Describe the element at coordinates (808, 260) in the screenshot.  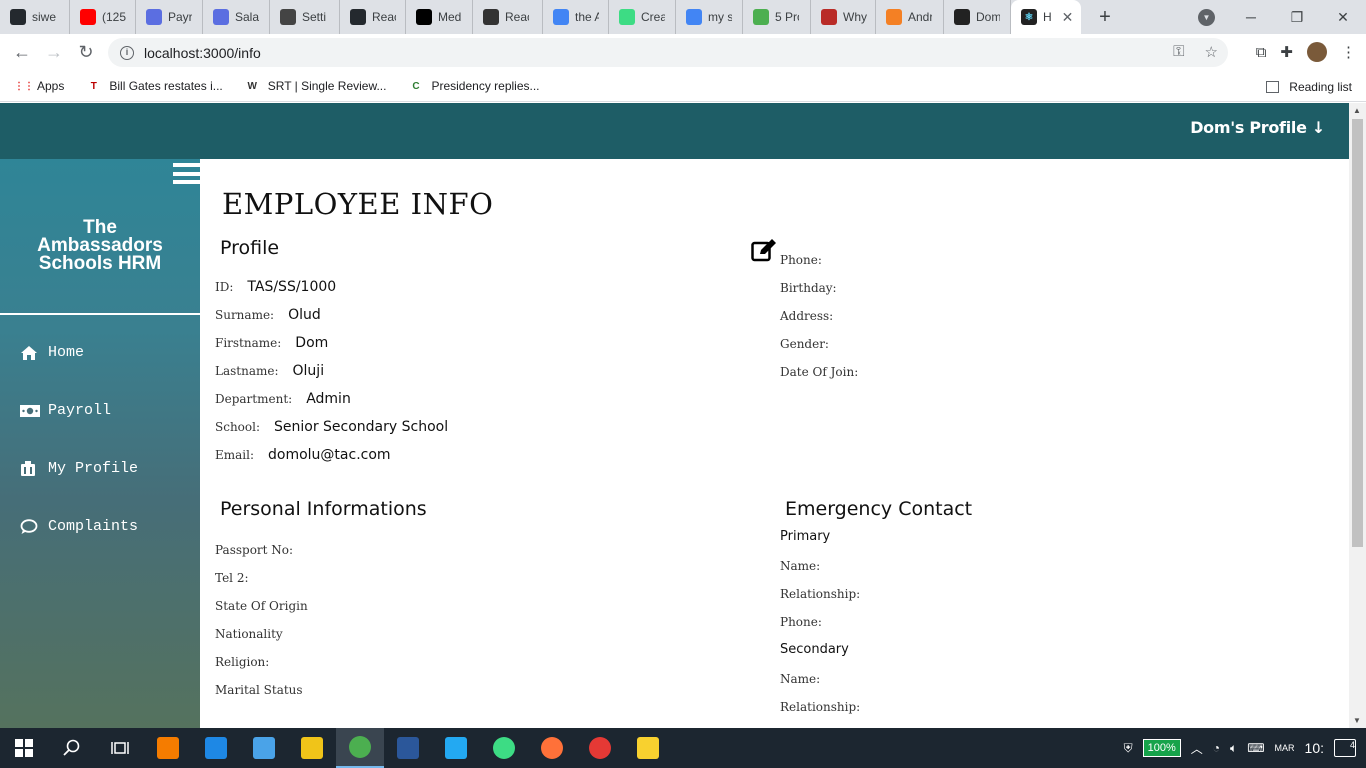
I see `field-row: Phone:` at that location.